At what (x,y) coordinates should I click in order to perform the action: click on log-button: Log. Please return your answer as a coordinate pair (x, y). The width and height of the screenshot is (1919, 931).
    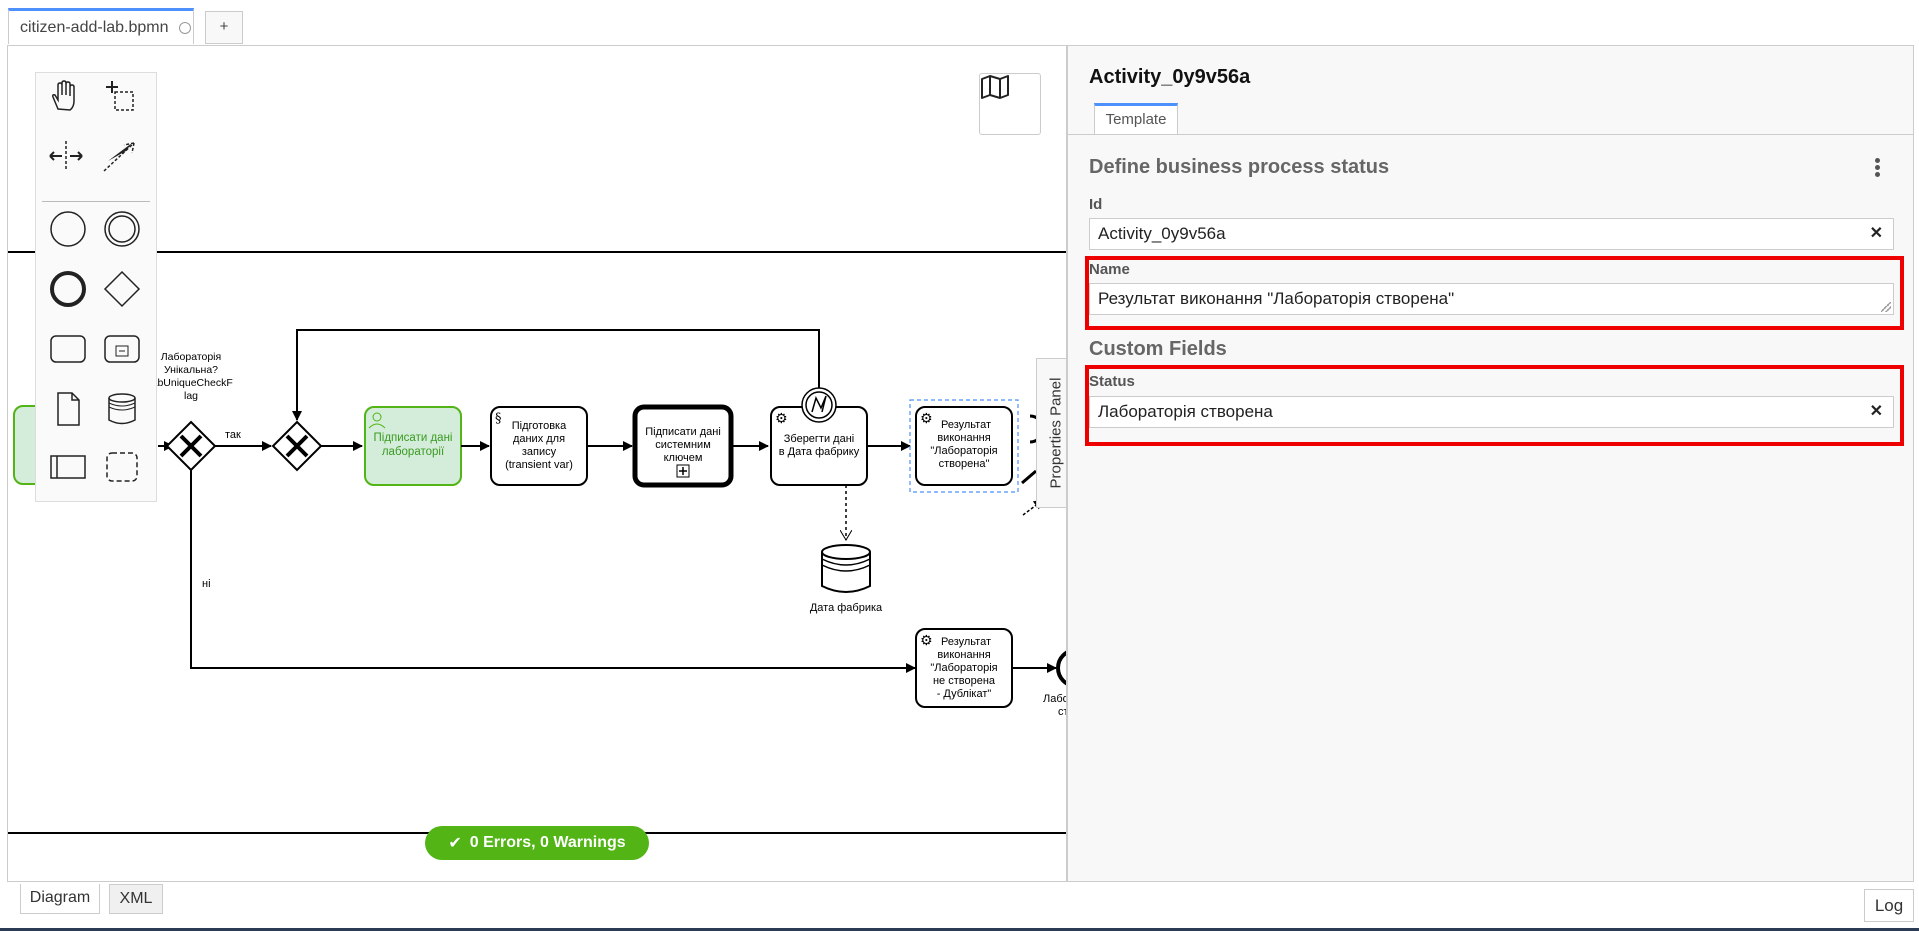
    Looking at the image, I should click on (1889, 905).